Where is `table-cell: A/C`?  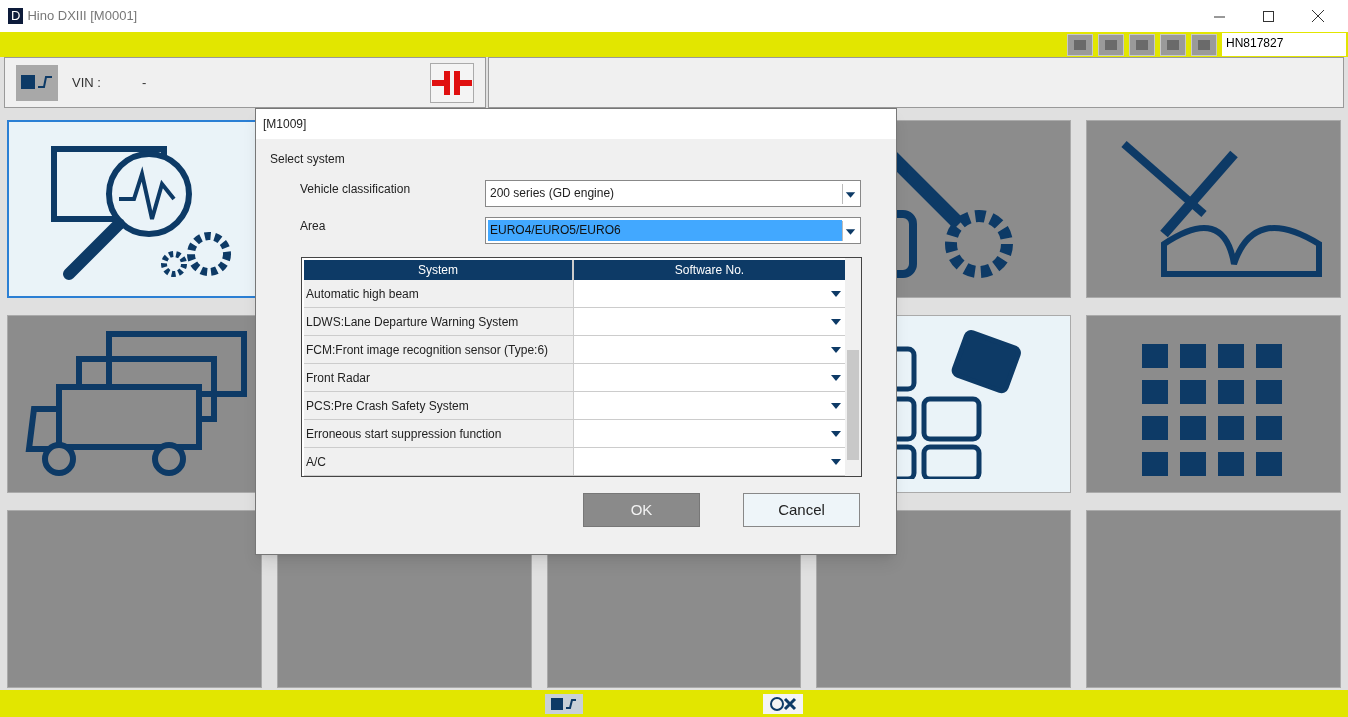
table-cell: A/C is located at coordinates (439, 461).